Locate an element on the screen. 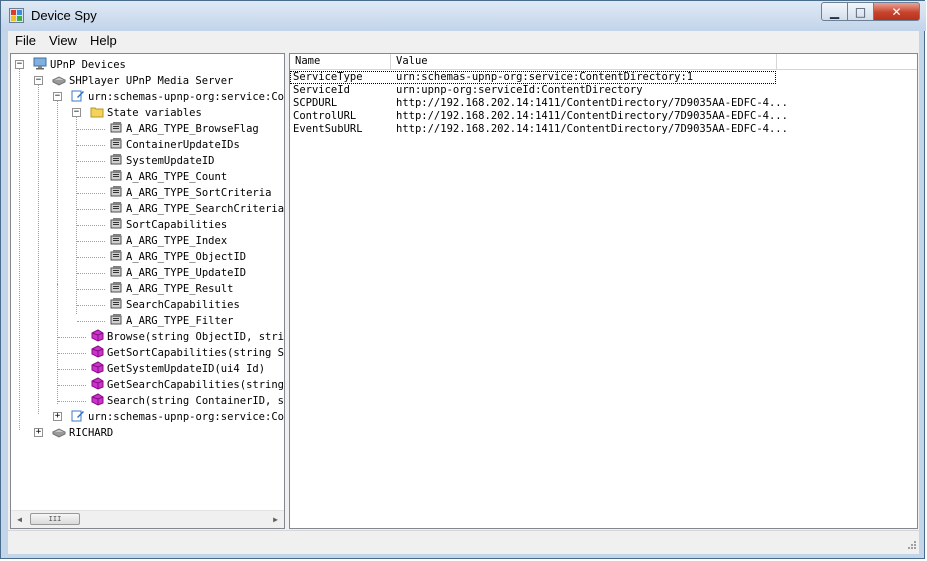 The width and height of the screenshot is (927, 561). grid-cell-name: ServiceType is located at coordinates (328, 77).